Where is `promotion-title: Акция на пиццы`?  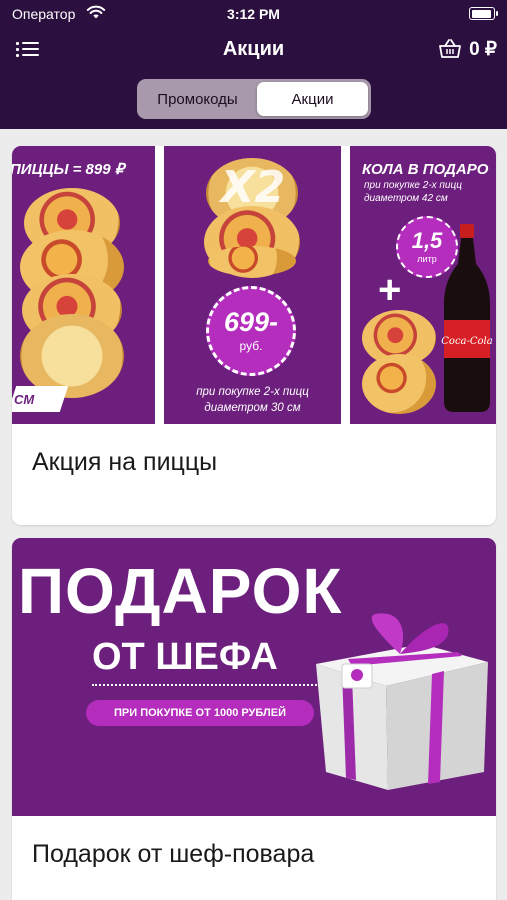
promotion-title: Акция на пиццы is located at coordinates (125, 462).